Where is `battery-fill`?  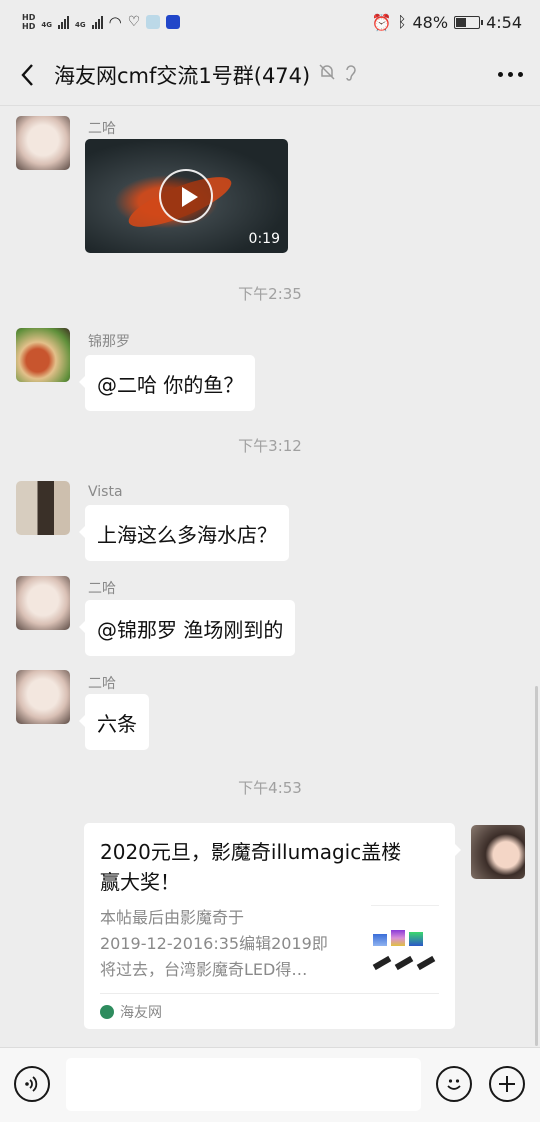 battery-fill is located at coordinates (461, 22).